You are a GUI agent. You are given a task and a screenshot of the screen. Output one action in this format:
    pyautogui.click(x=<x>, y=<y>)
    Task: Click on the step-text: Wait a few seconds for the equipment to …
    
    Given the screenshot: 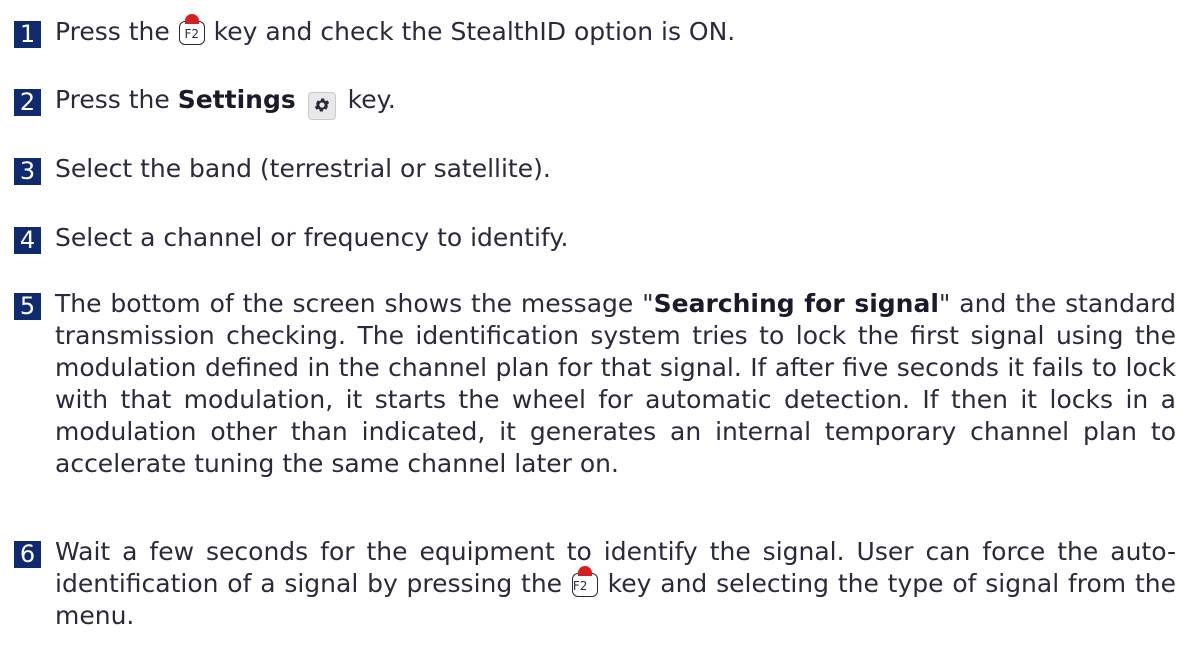 What is the action you would take?
    pyautogui.click(x=615, y=584)
    